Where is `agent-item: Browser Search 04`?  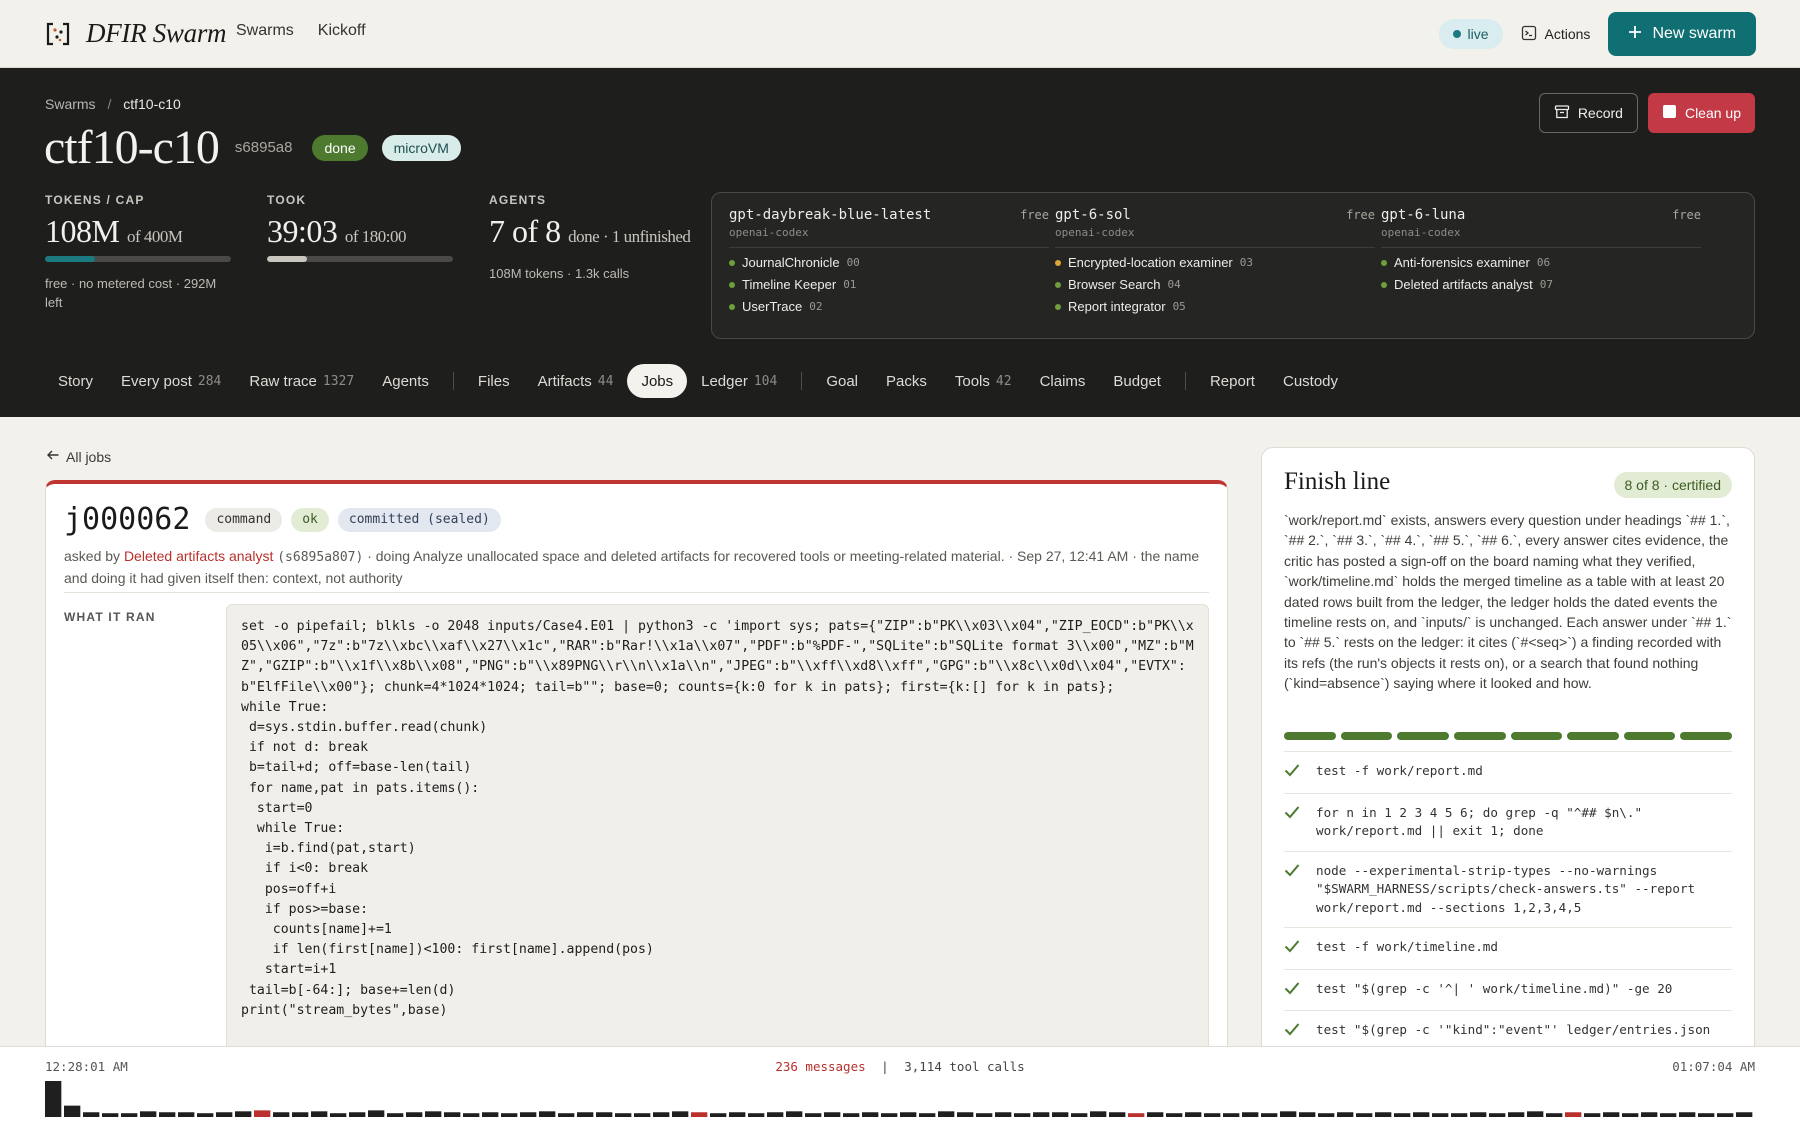
agent-item: Browser Search 04 is located at coordinates (1215, 284).